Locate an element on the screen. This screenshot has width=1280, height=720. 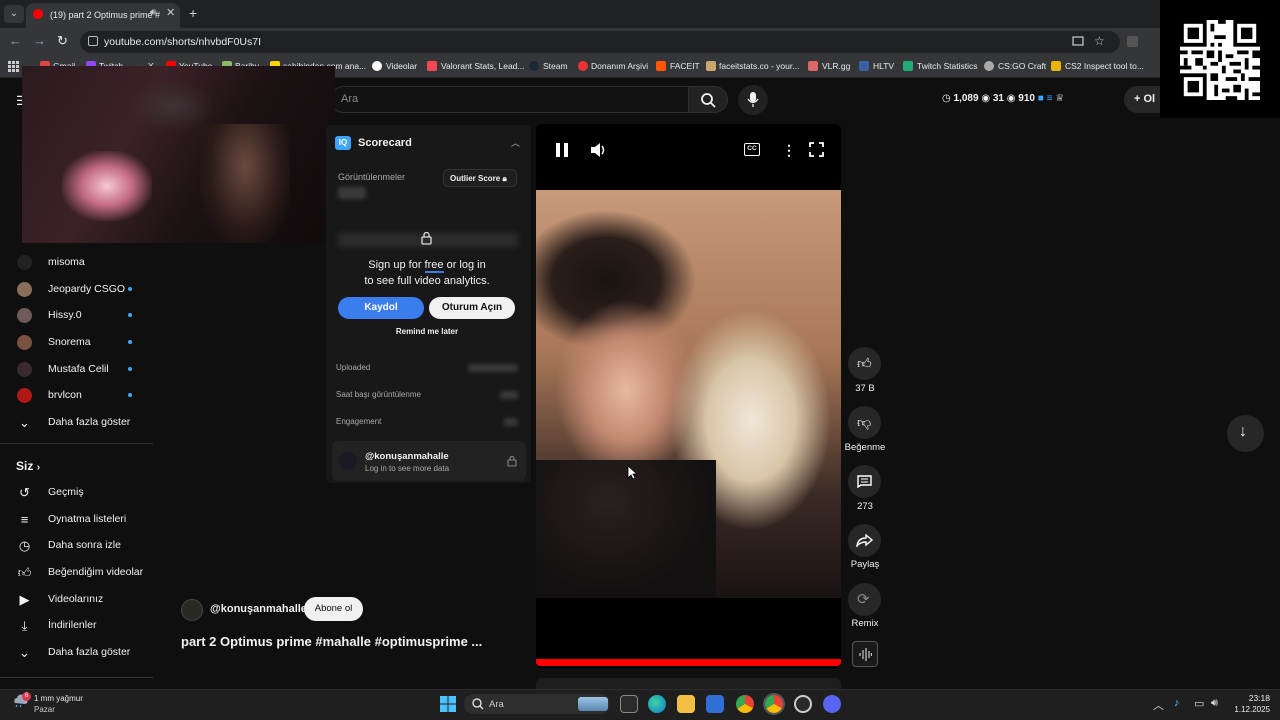
bookmark-faceit: FACEIT is located at coordinates (685, 66).